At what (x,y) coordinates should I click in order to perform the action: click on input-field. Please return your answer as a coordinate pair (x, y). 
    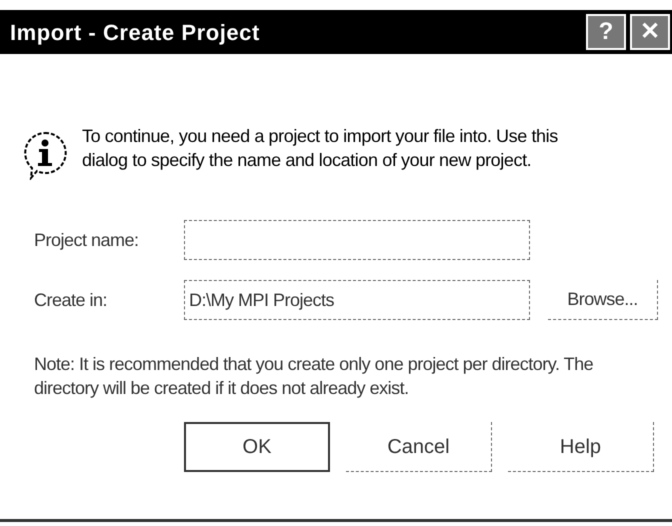
    Looking at the image, I should click on (357, 240).